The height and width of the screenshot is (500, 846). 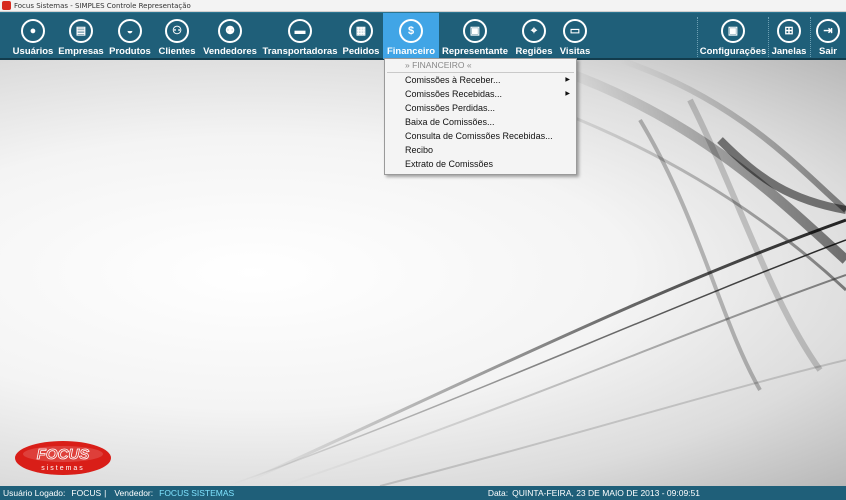 I want to click on toolbar-button-configuracoes: ▣ Configurações, so click(x=733, y=36).